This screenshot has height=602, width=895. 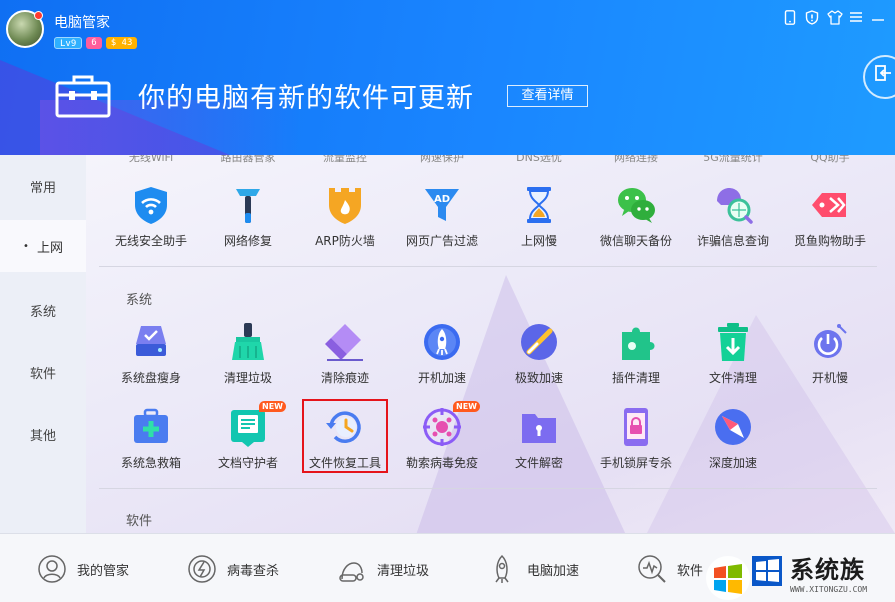 What do you see at coordinates (732, 378) in the screenshot?
I see `tool-label: 文件清理` at bounding box center [732, 378].